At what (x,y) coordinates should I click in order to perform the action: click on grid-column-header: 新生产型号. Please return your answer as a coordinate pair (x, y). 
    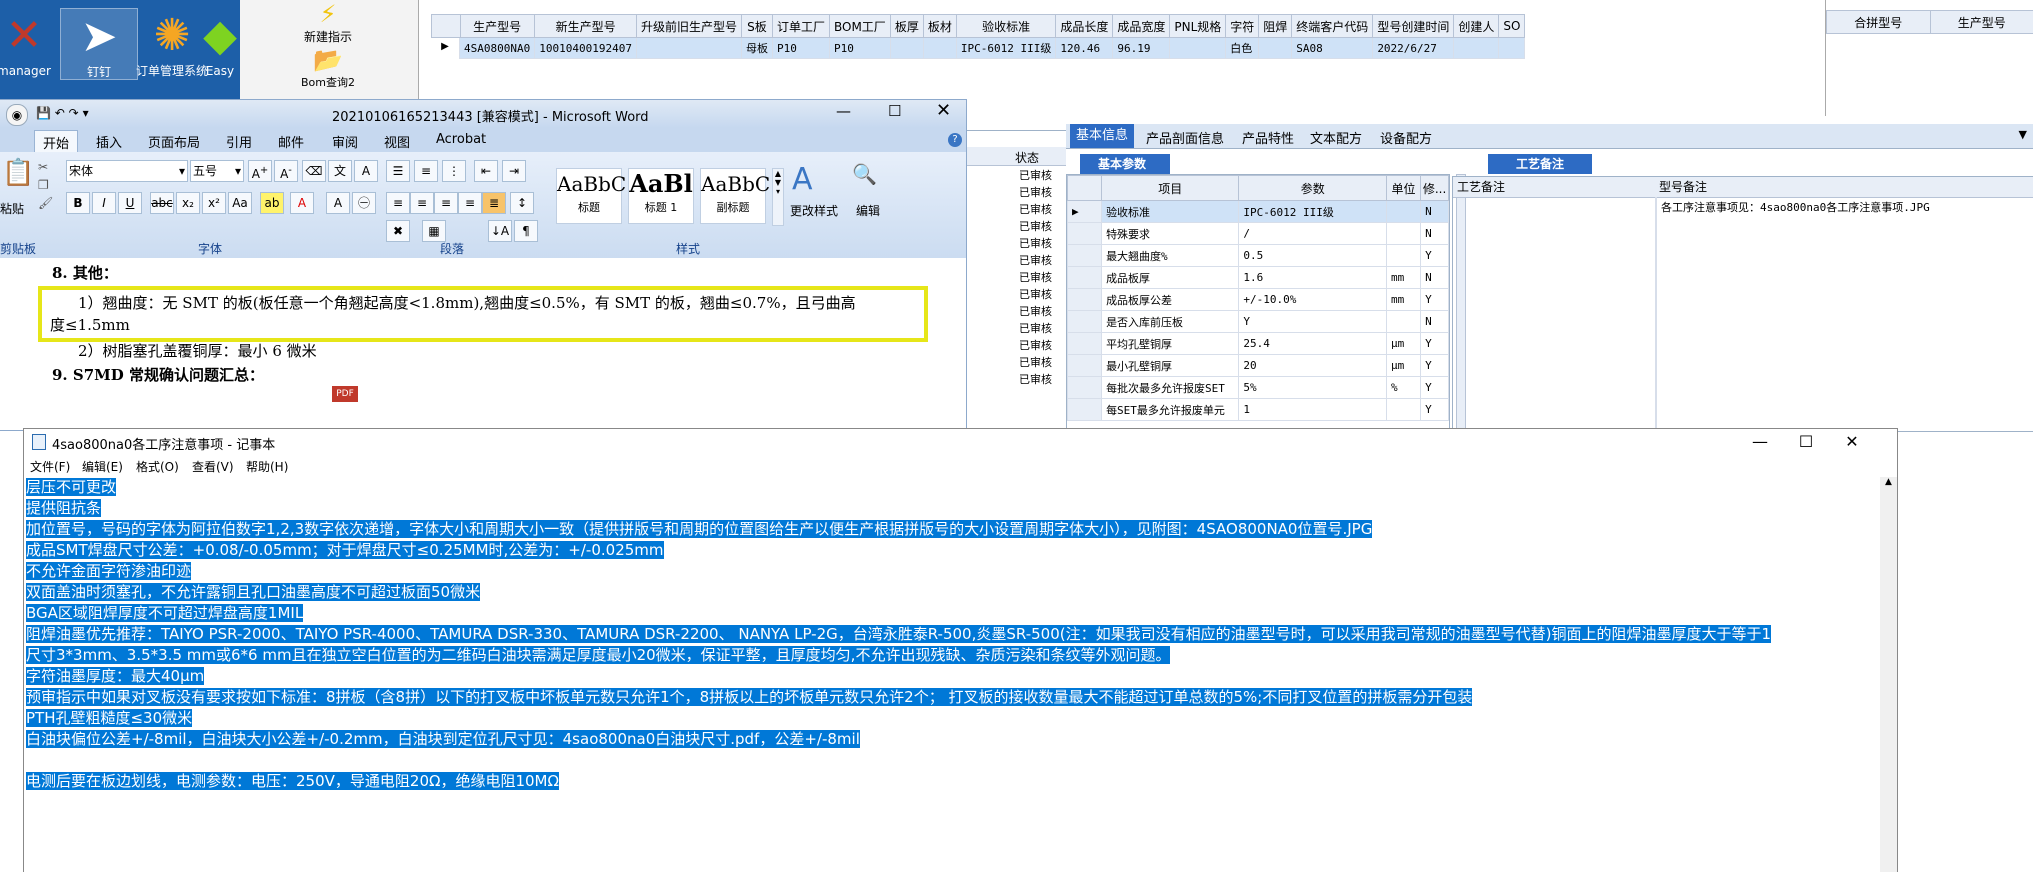
    Looking at the image, I should click on (585, 26).